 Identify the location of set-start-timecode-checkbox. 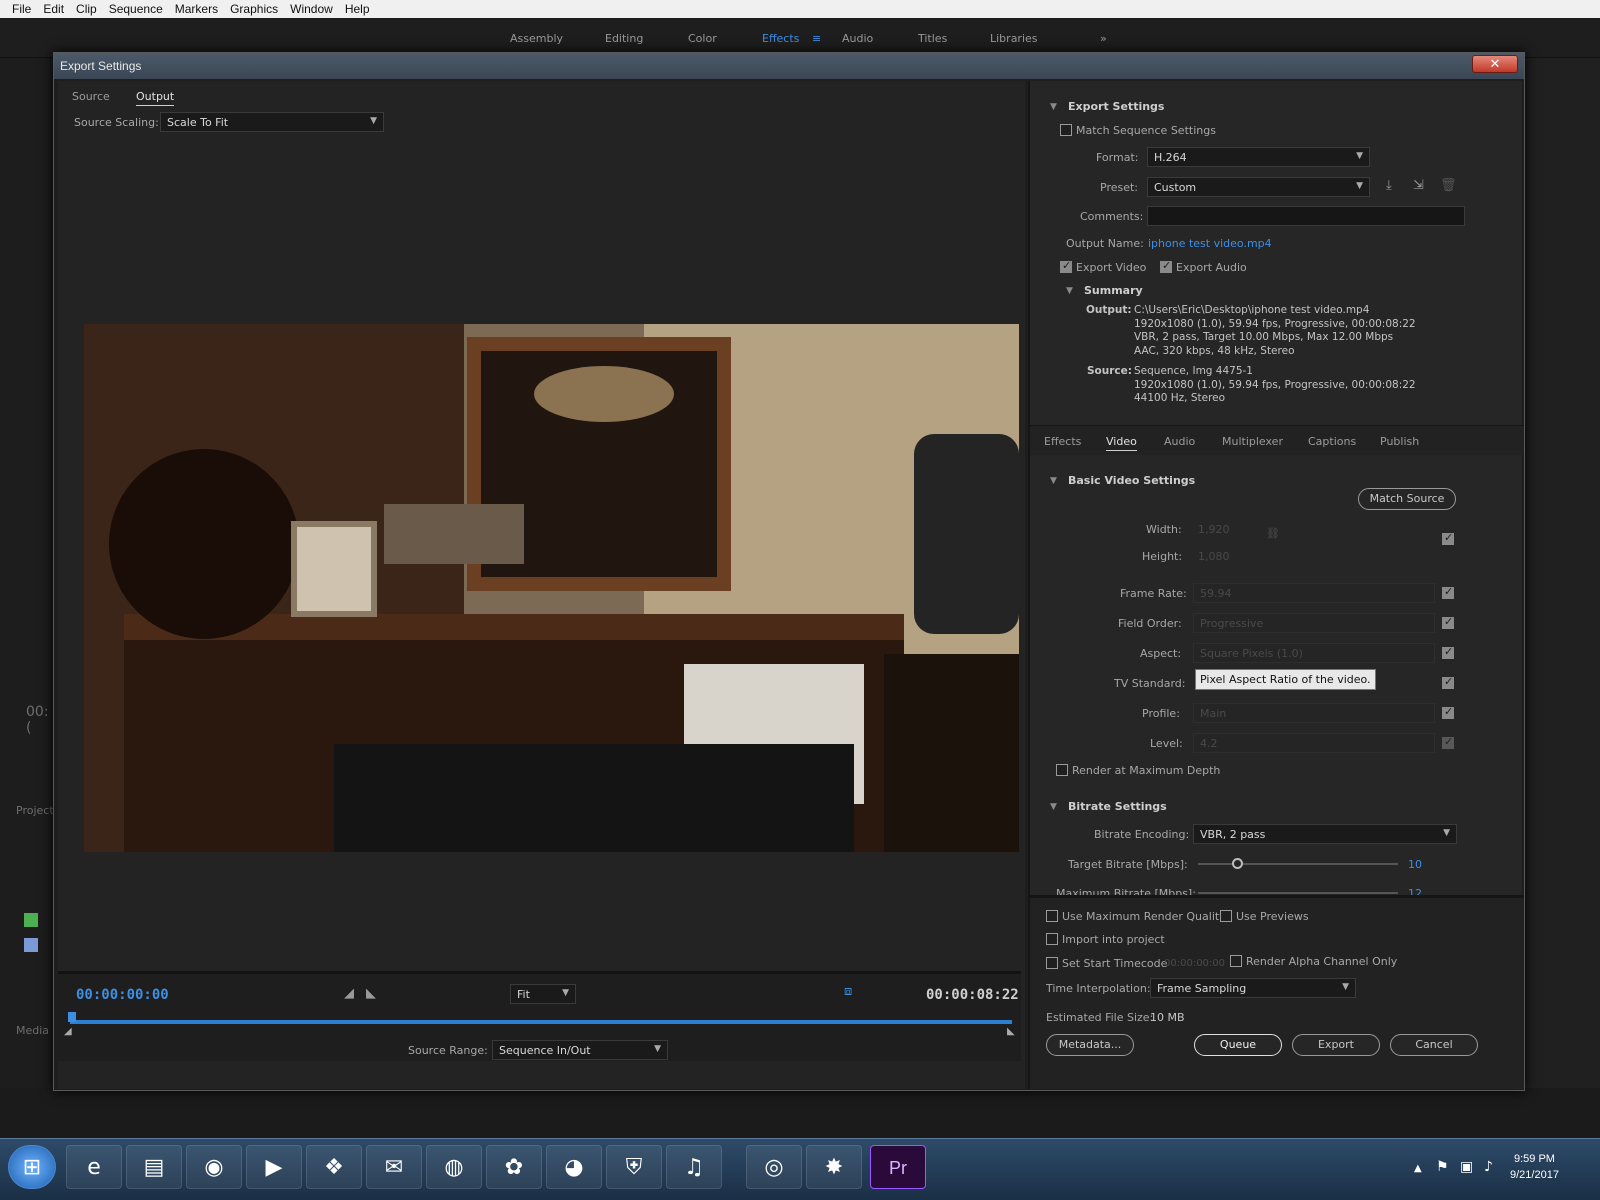
(1052, 963).